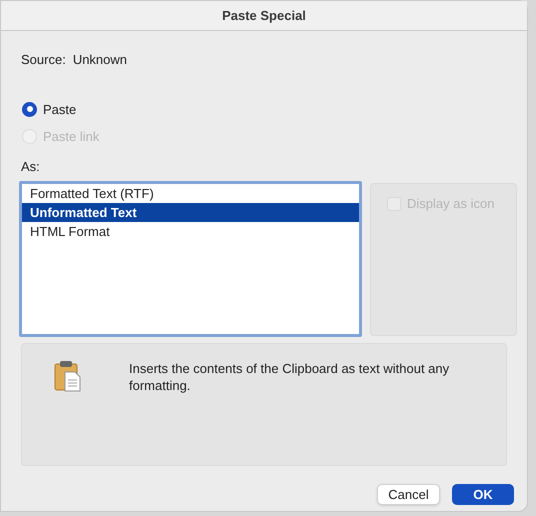  What do you see at coordinates (483, 494) in the screenshot?
I see `ok-button: OK` at bounding box center [483, 494].